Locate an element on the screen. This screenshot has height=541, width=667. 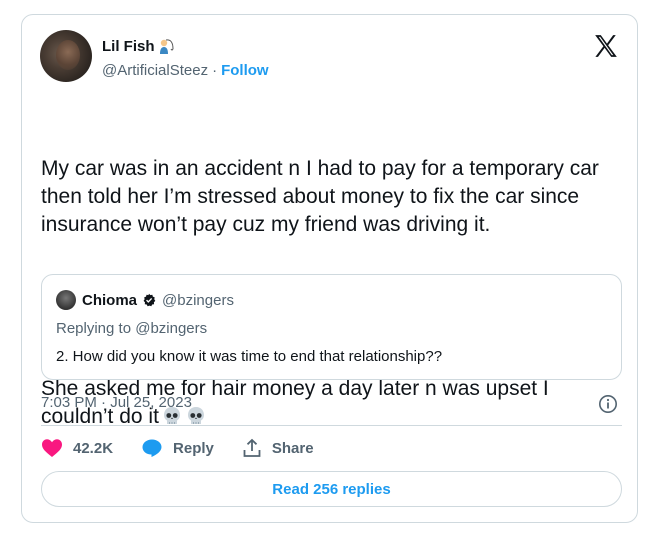
quoted-author-name: Chioma is located at coordinates (110, 300).